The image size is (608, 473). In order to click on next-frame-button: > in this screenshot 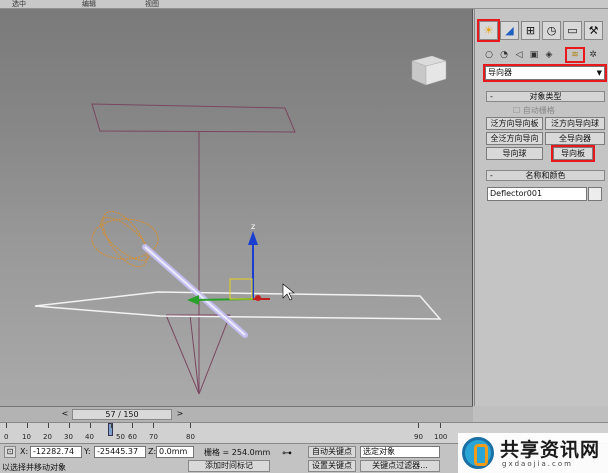, I will do `click(180, 414)`.